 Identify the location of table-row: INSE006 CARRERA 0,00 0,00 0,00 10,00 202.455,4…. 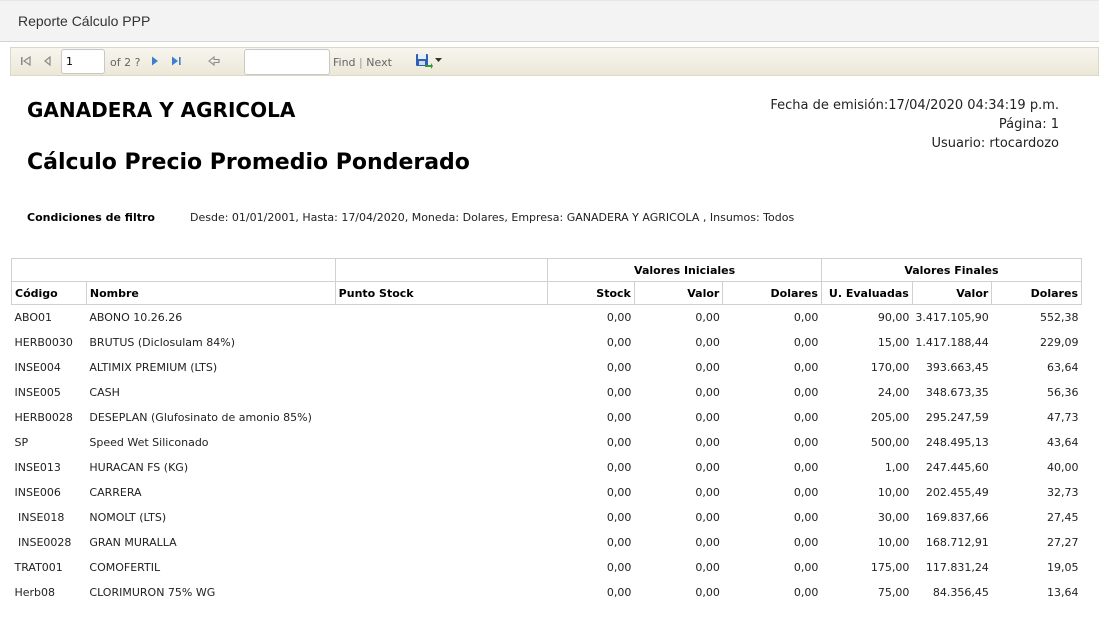
(547, 492).